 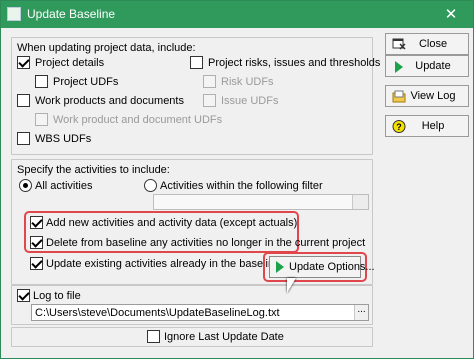 I want to click on delete-from-baseline-checkbox, so click(x=36, y=242).